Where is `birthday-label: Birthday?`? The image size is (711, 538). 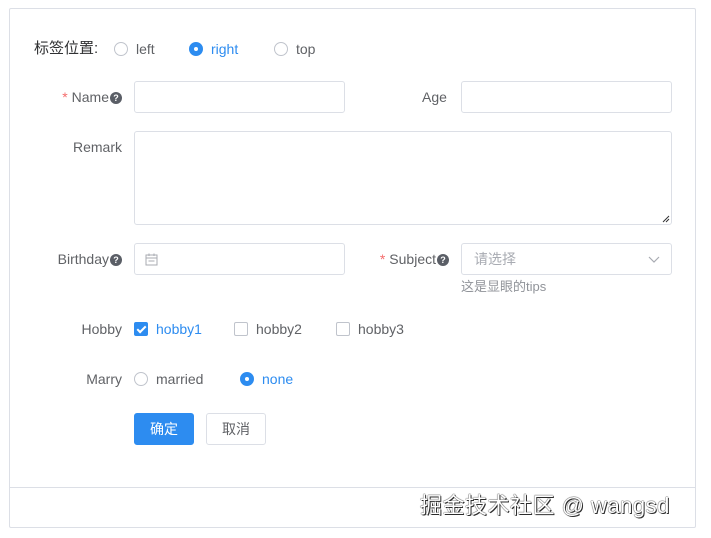 birthday-label: Birthday? is located at coordinates (76, 259).